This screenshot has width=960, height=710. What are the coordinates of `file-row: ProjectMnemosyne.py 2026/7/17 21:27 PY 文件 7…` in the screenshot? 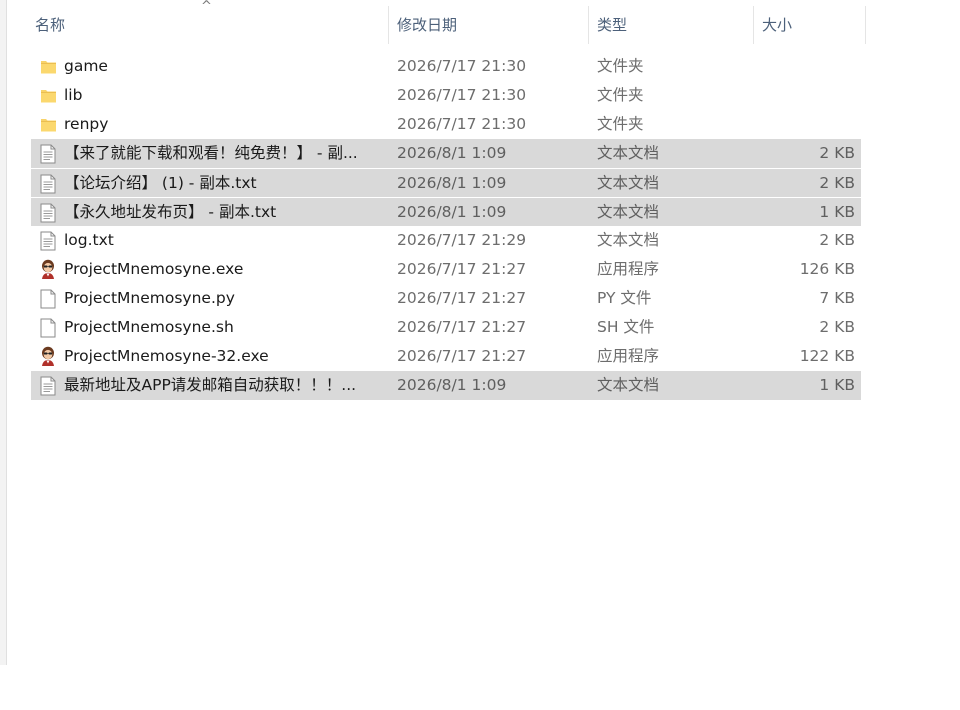 It's located at (446, 298).